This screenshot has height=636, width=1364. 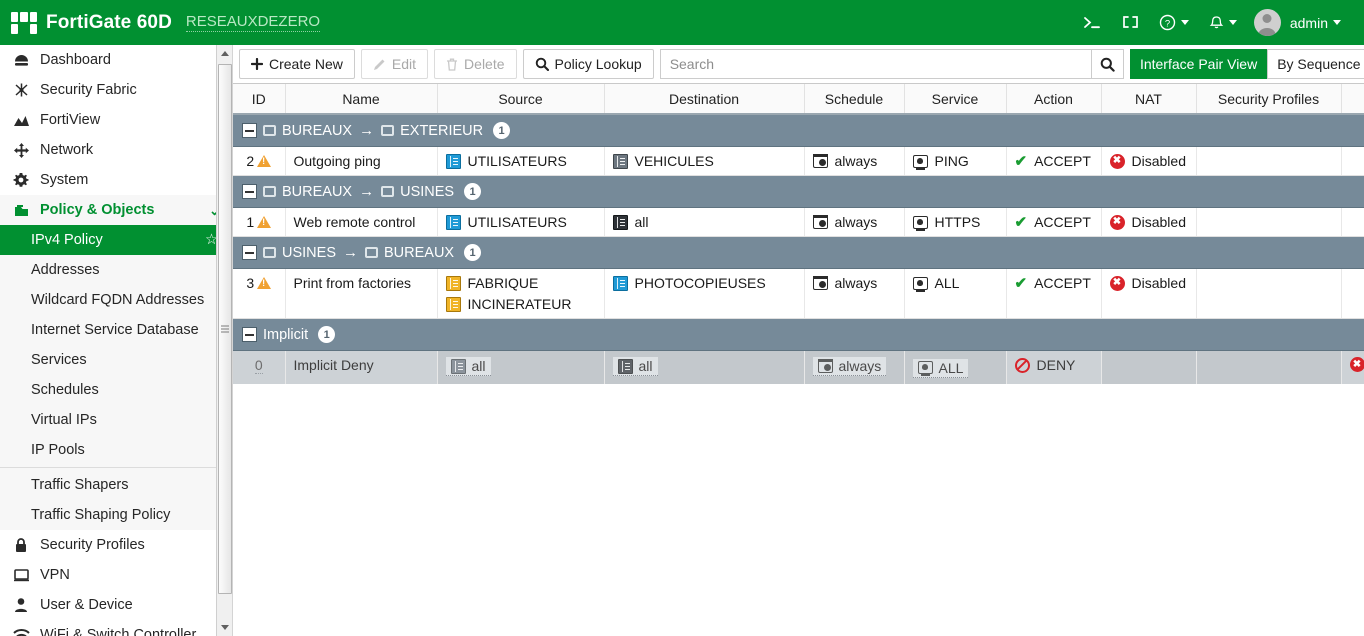 I want to click on sidebar-item-internet-service-database: Internet Service Database, so click(x=116, y=330).